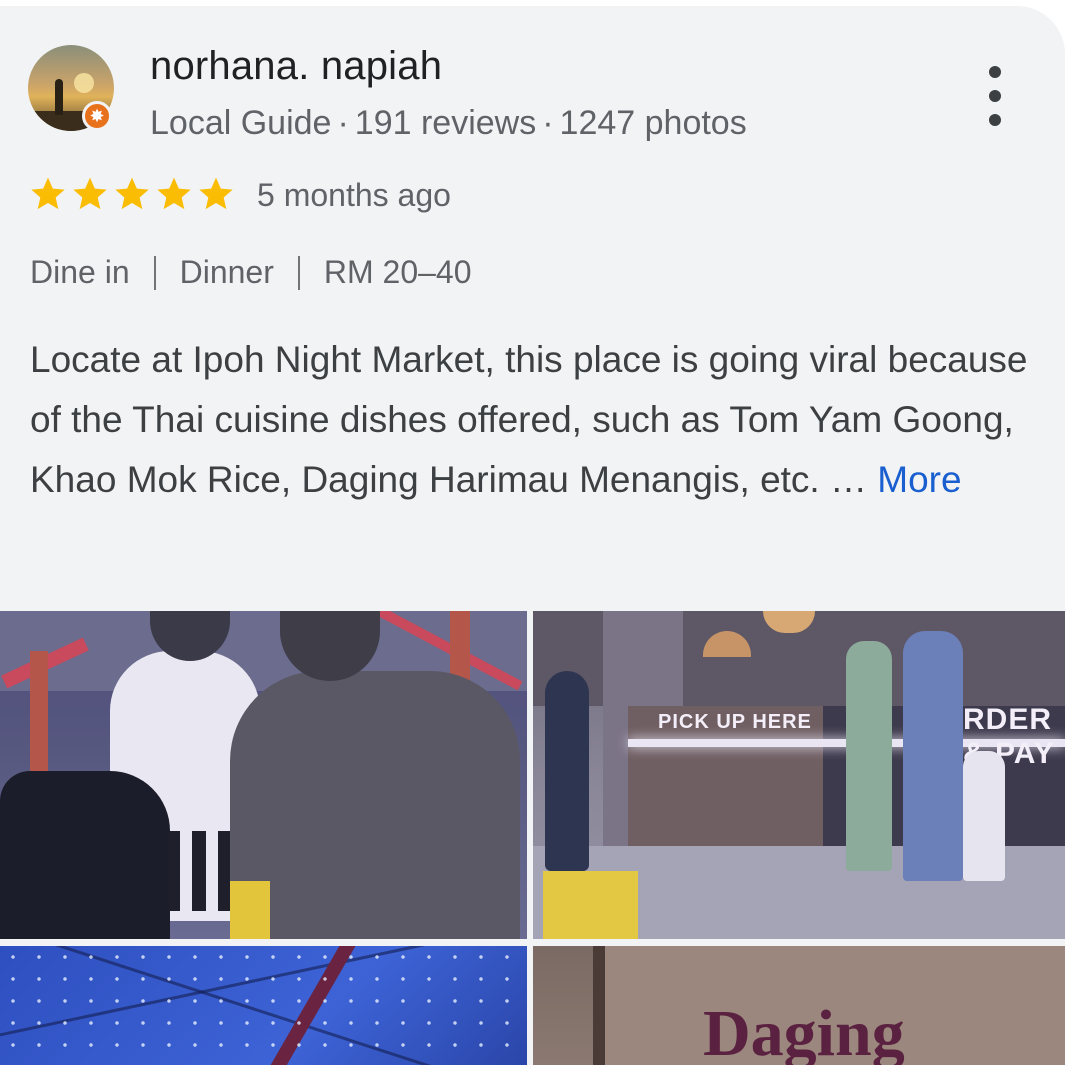  Describe the element at coordinates (735, 722) in the screenshot. I see `pickup-sign: PICK UP HERE` at that location.